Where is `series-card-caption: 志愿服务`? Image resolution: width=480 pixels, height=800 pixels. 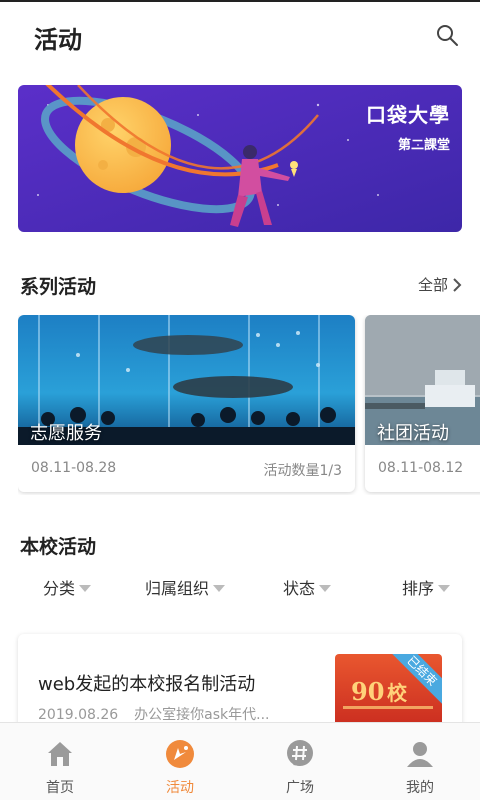 series-card-caption: 志愿服务 is located at coordinates (66, 433).